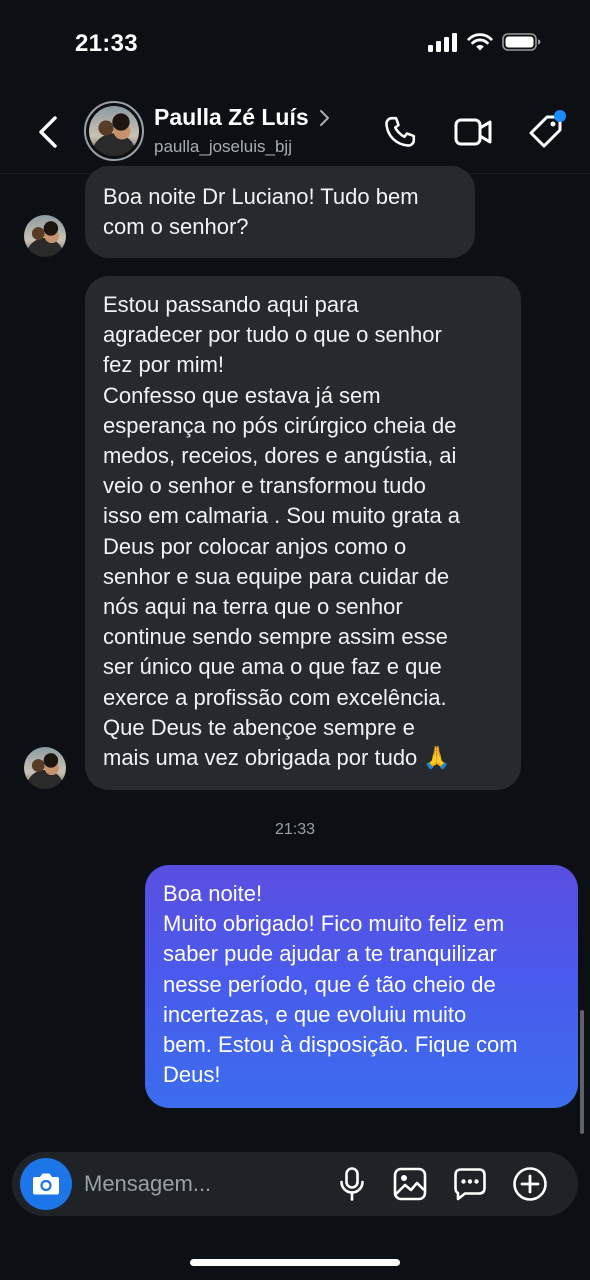  Describe the element at coordinates (176, 227) in the screenshot. I see `message-line: com o senhor?` at that location.